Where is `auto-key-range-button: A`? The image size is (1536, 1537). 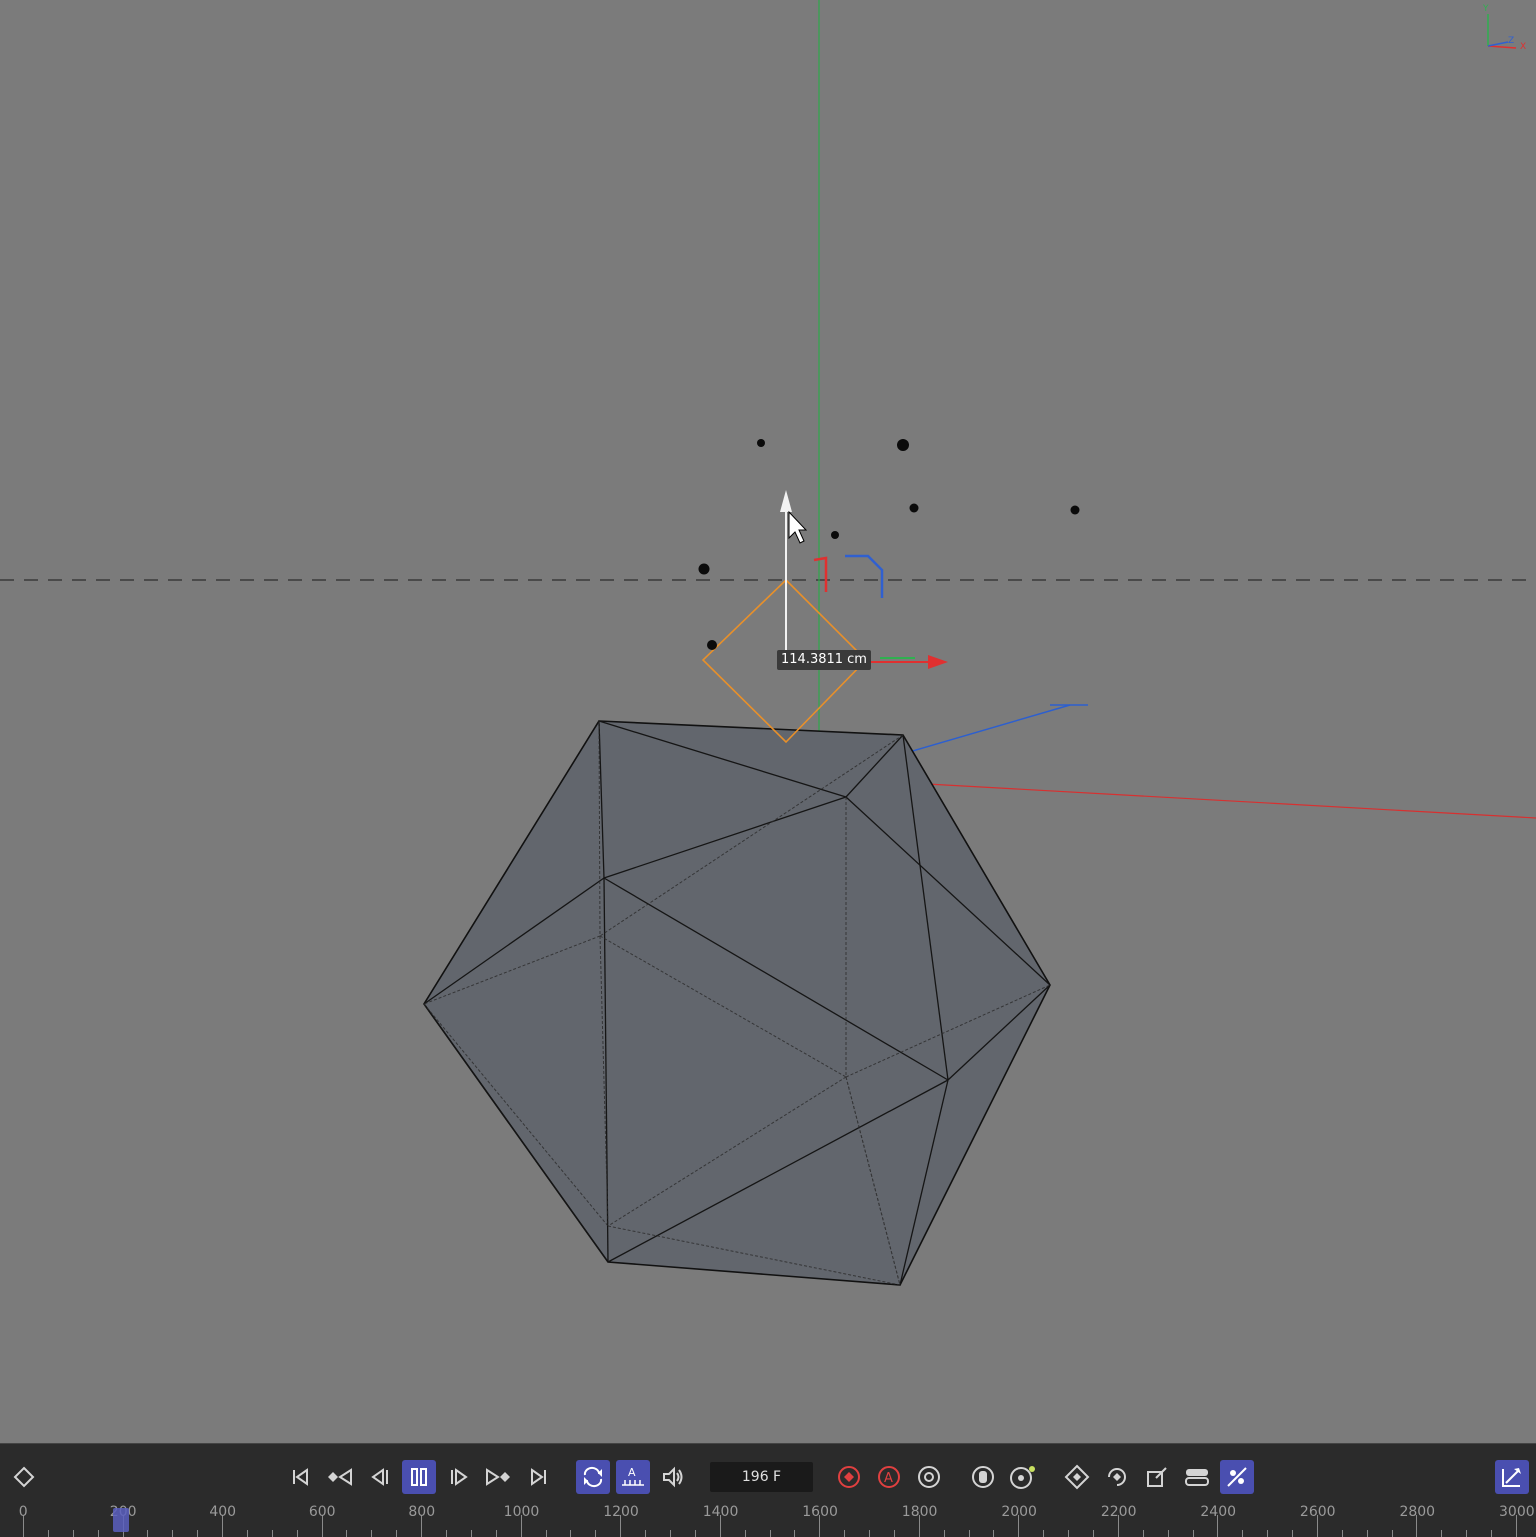
auto-key-range-button: A is located at coordinates (633, 1477).